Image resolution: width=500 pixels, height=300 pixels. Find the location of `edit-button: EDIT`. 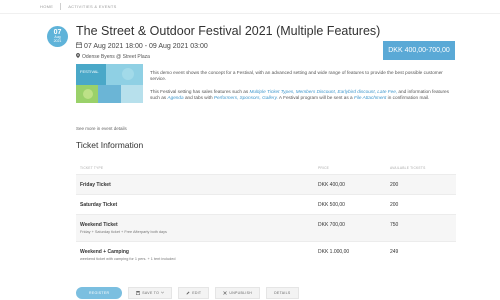

edit-button: EDIT is located at coordinates (194, 293).